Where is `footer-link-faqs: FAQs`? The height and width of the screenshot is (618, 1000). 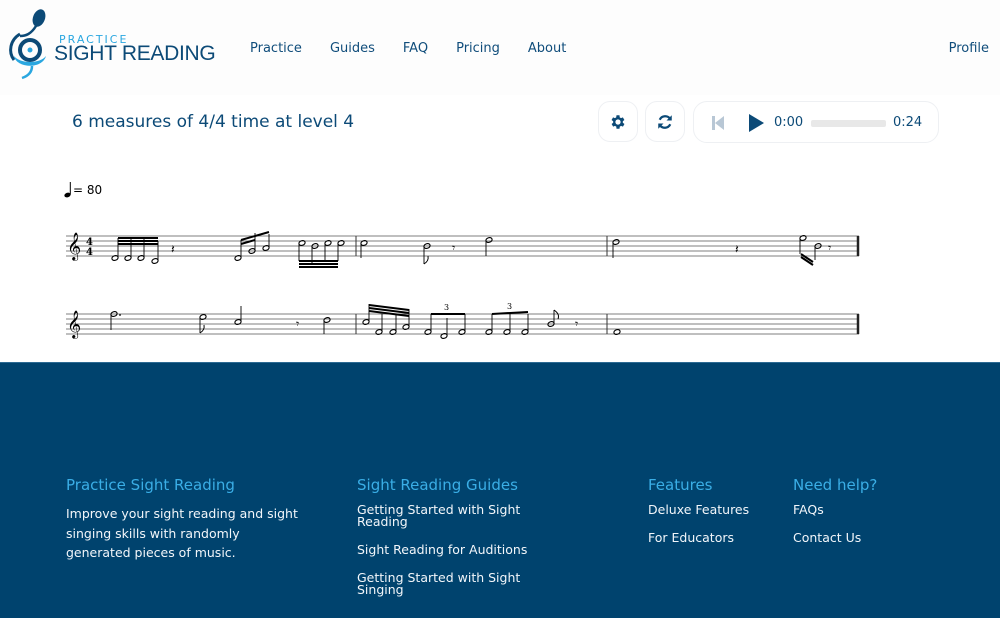
footer-link-faqs: FAQs is located at coordinates (858, 509).